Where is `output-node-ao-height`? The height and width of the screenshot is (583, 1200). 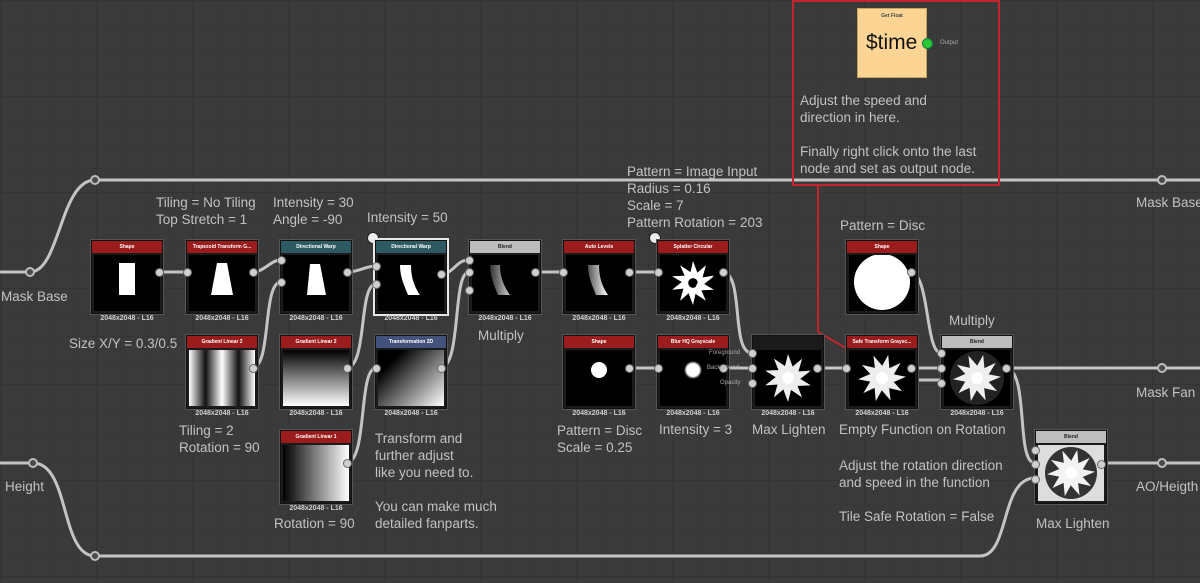 output-node-ao-height is located at coordinates (1162, 463).